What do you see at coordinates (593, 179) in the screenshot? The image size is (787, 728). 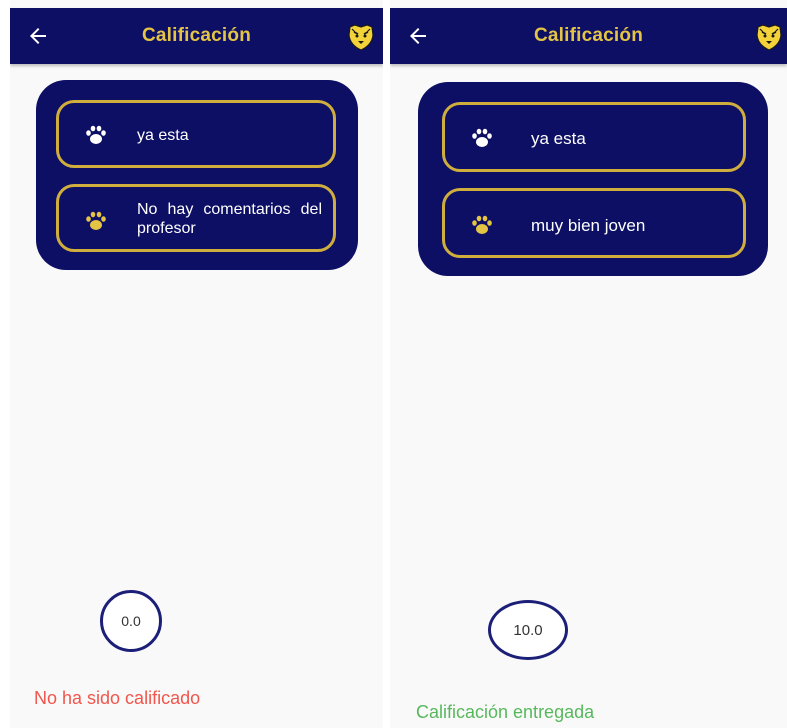 I see `comments-card: ya esta muy bien joven` at bounding box center [593, 179].